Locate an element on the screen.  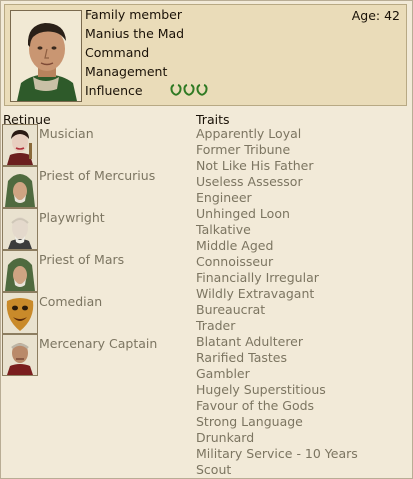
character-name: Manius the Mad is located at coordinates (135, 33).